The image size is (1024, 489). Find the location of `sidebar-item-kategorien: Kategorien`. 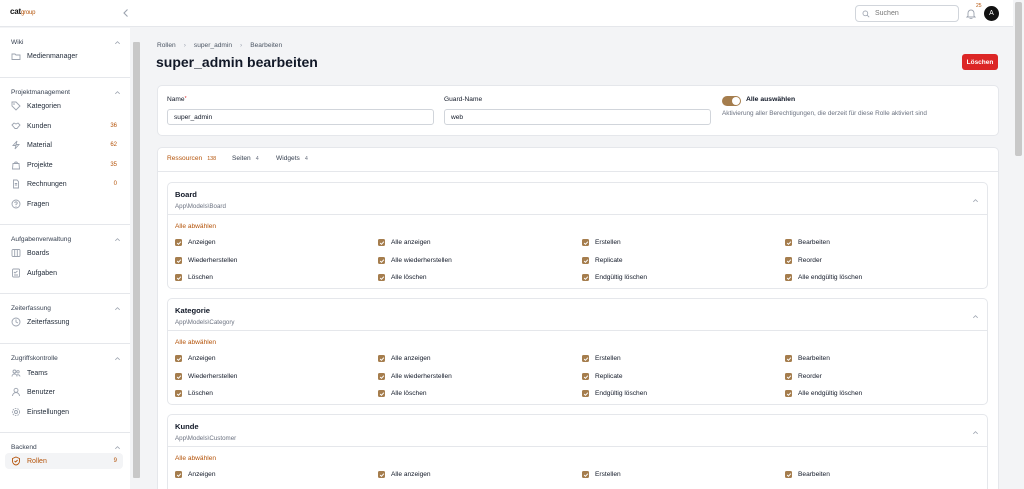

sidebar-item-kategorien: Kategorien is located at coordinates (64, 106).